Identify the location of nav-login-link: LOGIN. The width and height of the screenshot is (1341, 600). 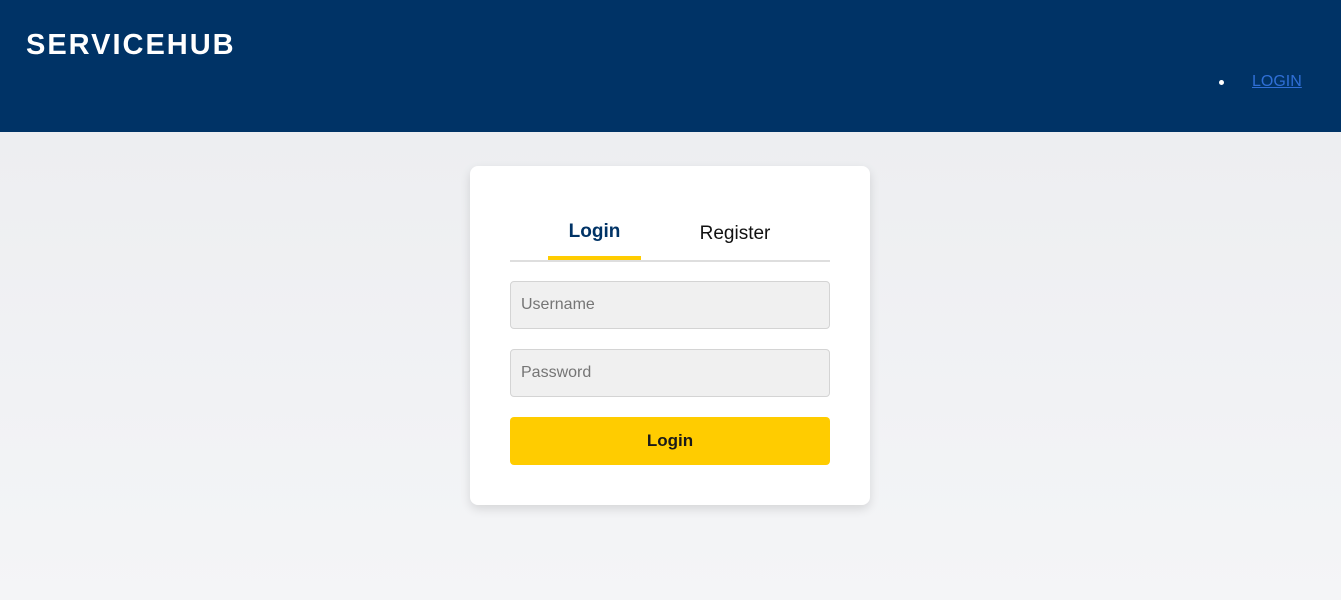
(1277, 82).